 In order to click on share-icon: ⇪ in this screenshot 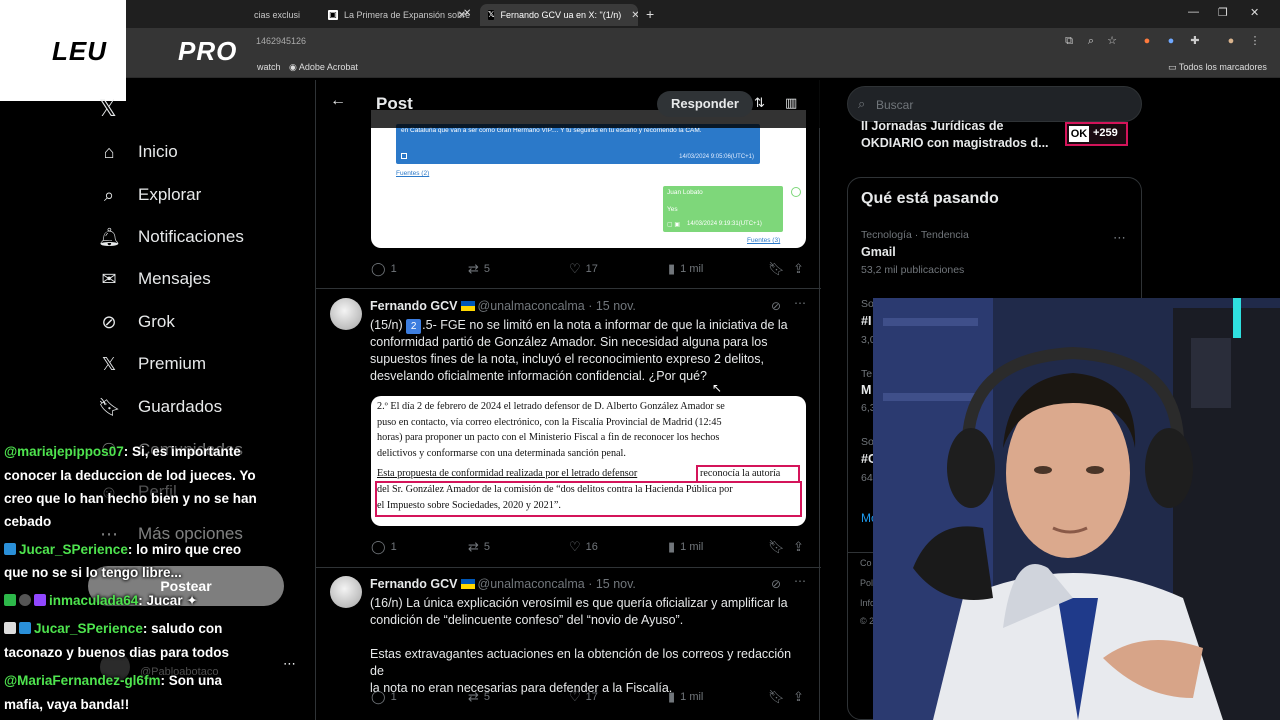, I will do `click(798, 696)`.